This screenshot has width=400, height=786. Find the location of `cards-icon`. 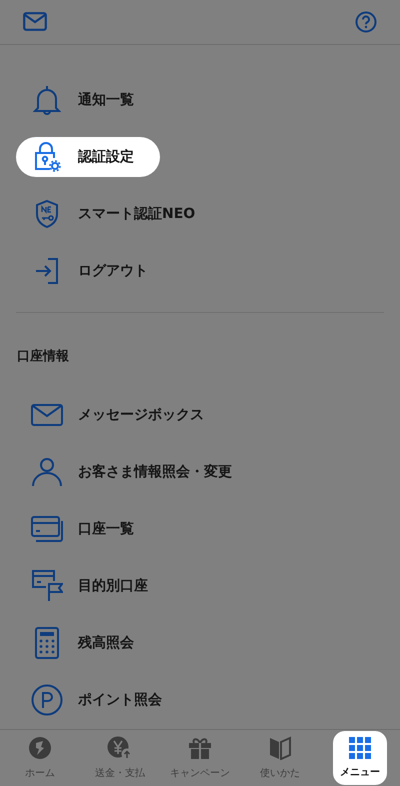

cards-icon is located at coordinates (47, 529).